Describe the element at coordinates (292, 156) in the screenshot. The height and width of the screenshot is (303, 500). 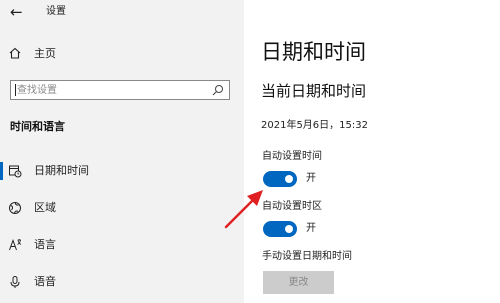
I see `auto-time-label: 自动设置时间` at that location.